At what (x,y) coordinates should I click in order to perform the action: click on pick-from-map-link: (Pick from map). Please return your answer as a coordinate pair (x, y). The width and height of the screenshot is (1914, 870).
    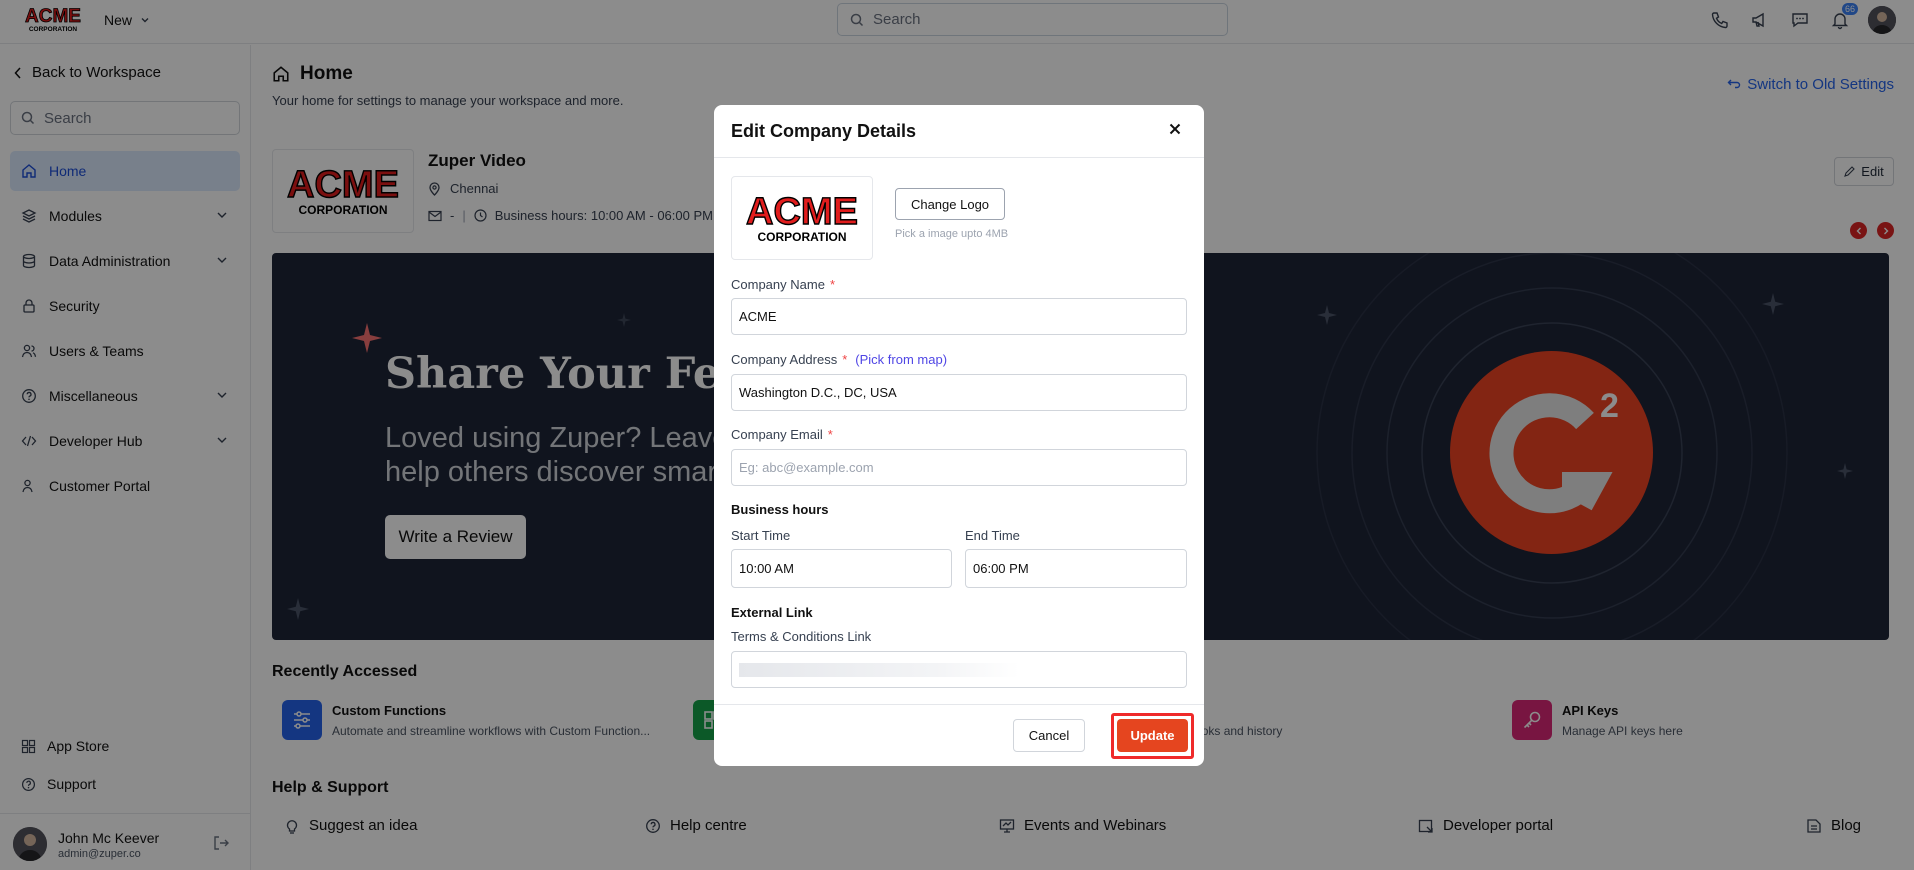
    Looking at the image, I should click on (901, 359).